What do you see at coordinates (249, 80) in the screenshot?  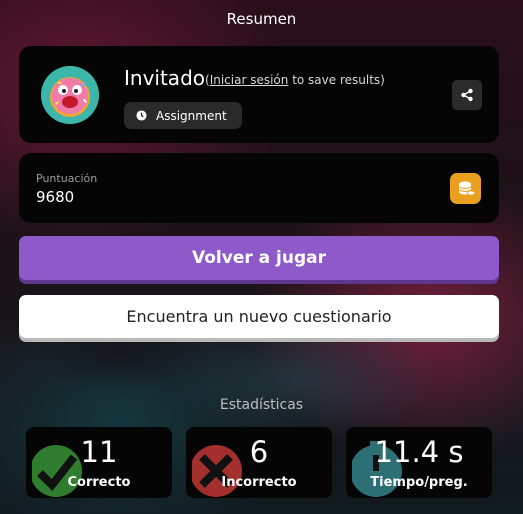 I see `login-link: Iniciar sesión` at bounding box center [249, 80].